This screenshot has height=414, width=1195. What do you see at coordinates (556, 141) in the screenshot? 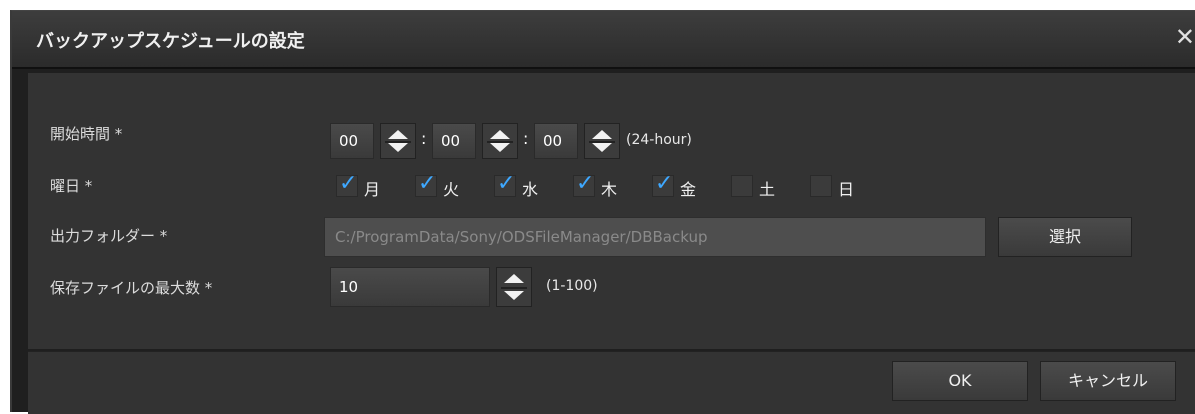
I see `second-input: 00` at bounding box center [556, 141].